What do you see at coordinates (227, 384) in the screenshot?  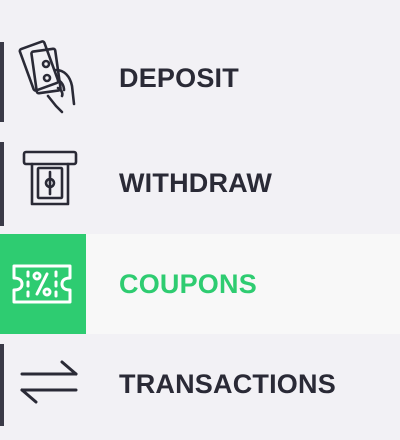 I see `menu-item-label: TRANSACTIONS` at bounding box center [227, 384].